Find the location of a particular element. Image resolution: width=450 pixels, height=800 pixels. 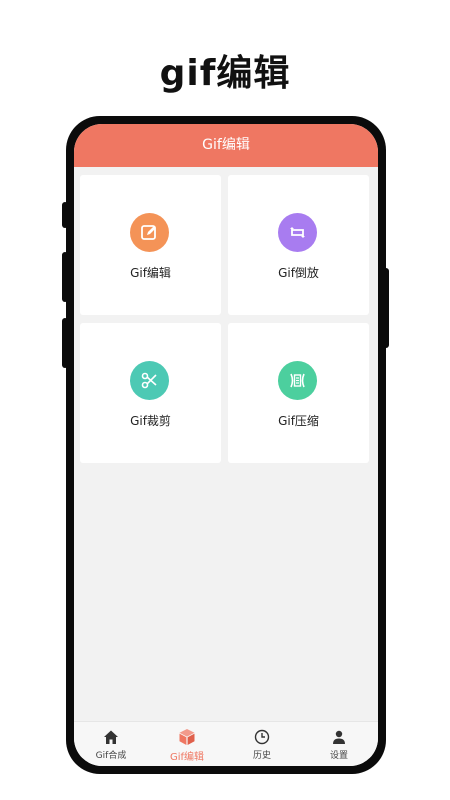

feature-label: Gif编辑 is located at coordinates (150, 273).